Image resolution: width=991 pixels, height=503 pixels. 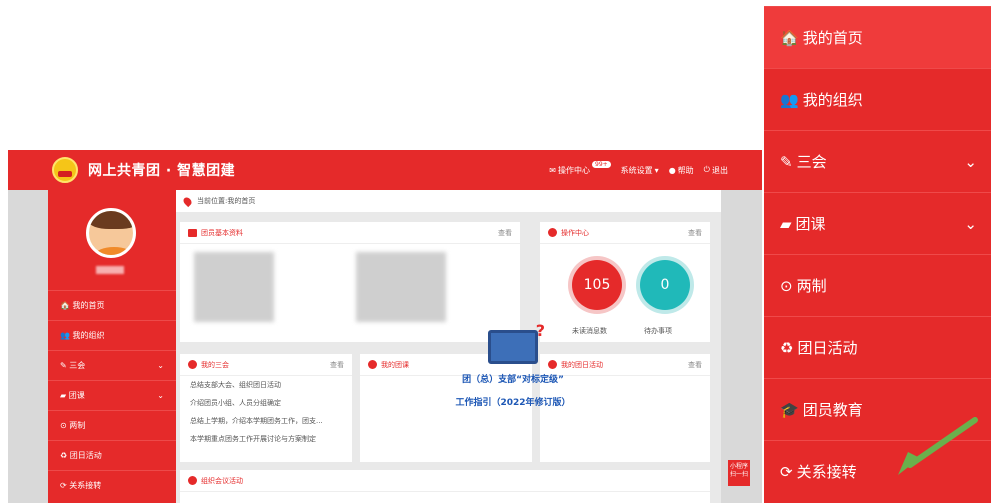 I want to click on graduation-cap-icon: 🎓, so click(x=789, y=409).